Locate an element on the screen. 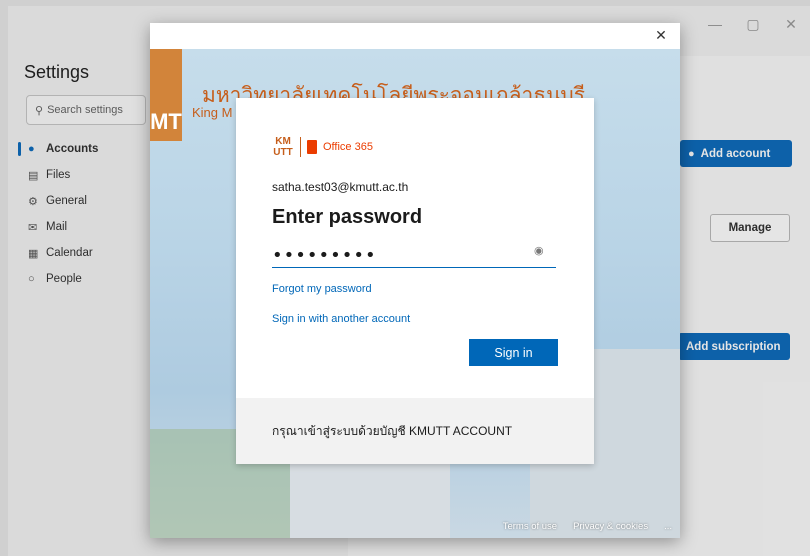 The height and width of the screenshot is (556, 810). password-field is located at coordinates (414, 255).